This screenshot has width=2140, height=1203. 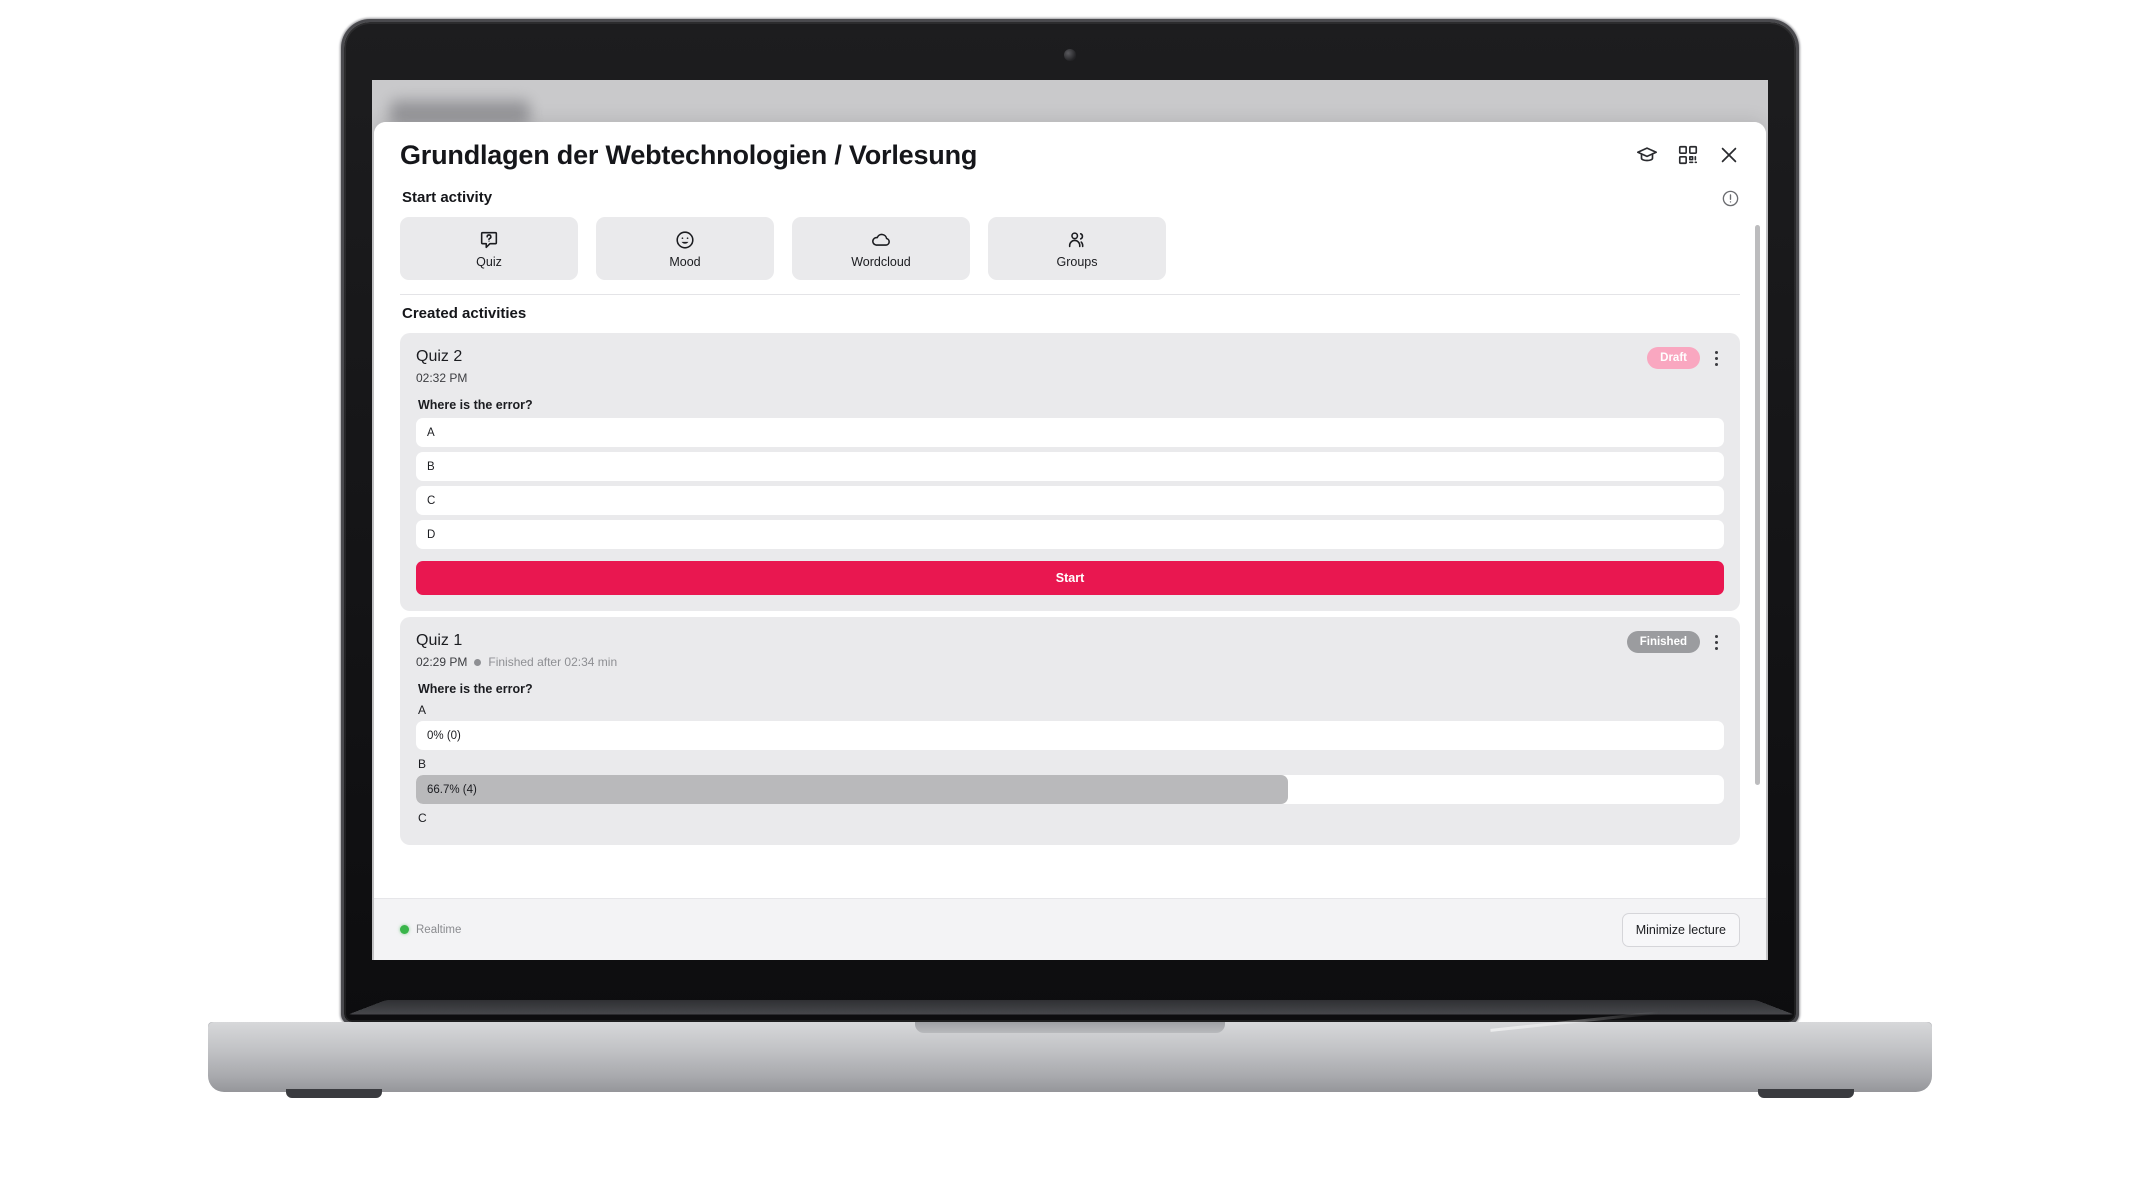 I want to click on laptop-keyboard, so click(x=1071, y=1007).